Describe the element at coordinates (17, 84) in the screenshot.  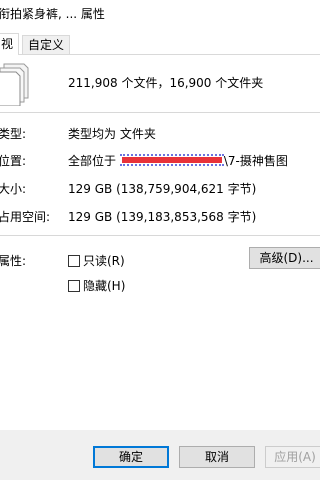
I see `multiple-files-icon` at that location.